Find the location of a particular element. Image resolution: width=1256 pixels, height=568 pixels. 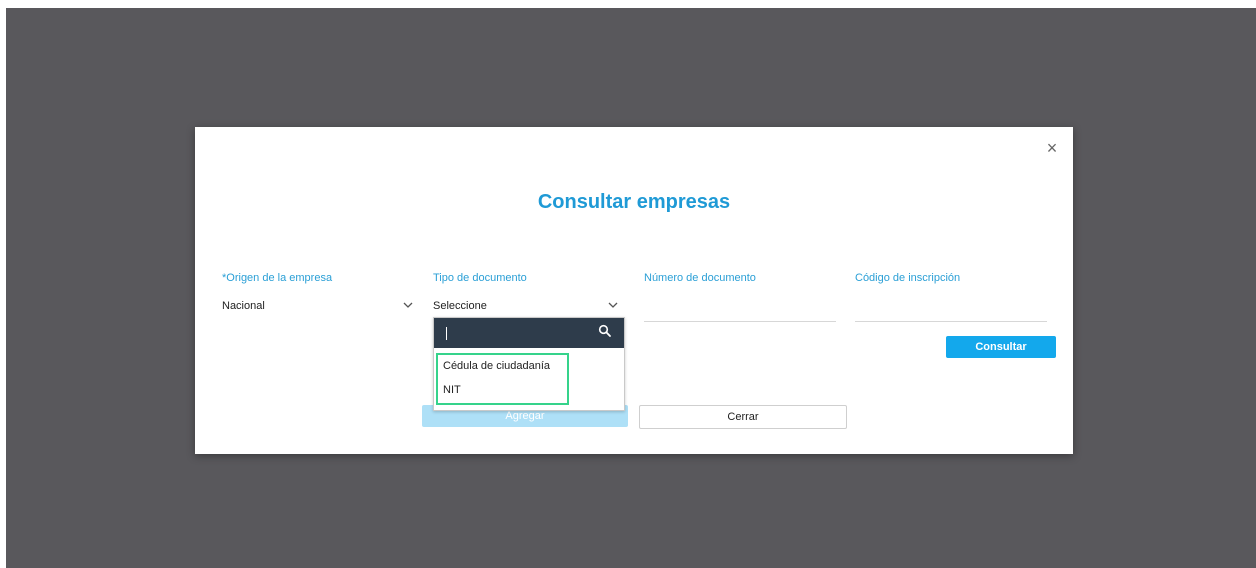

tipo-documento-dropdown: Cédula de ciudadanía NIT is located at coordinates (529, 364).